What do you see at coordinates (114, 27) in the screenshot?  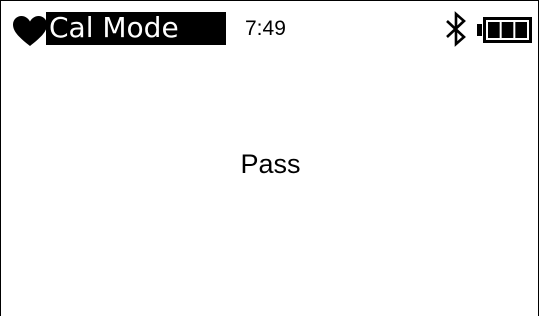 I see `mode-title: Cal Mode` at bounding box center [114, 27].